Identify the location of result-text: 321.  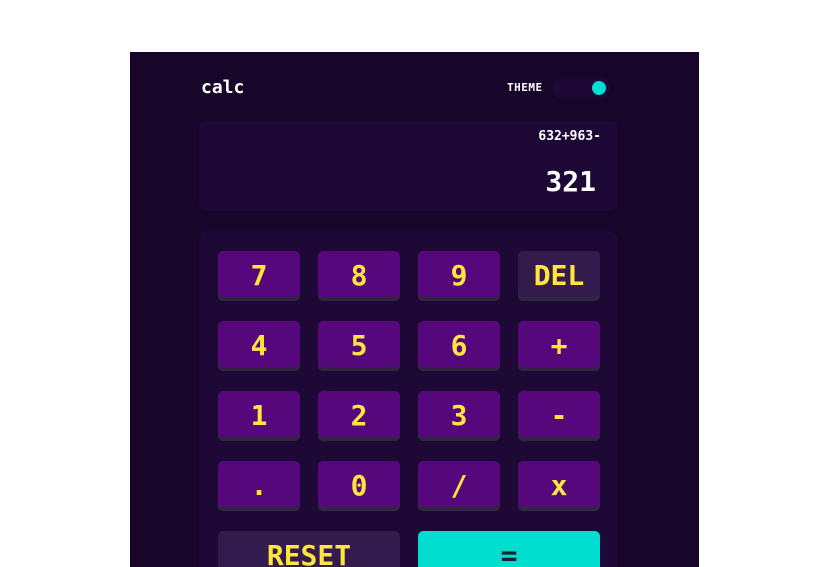
(570, 181).